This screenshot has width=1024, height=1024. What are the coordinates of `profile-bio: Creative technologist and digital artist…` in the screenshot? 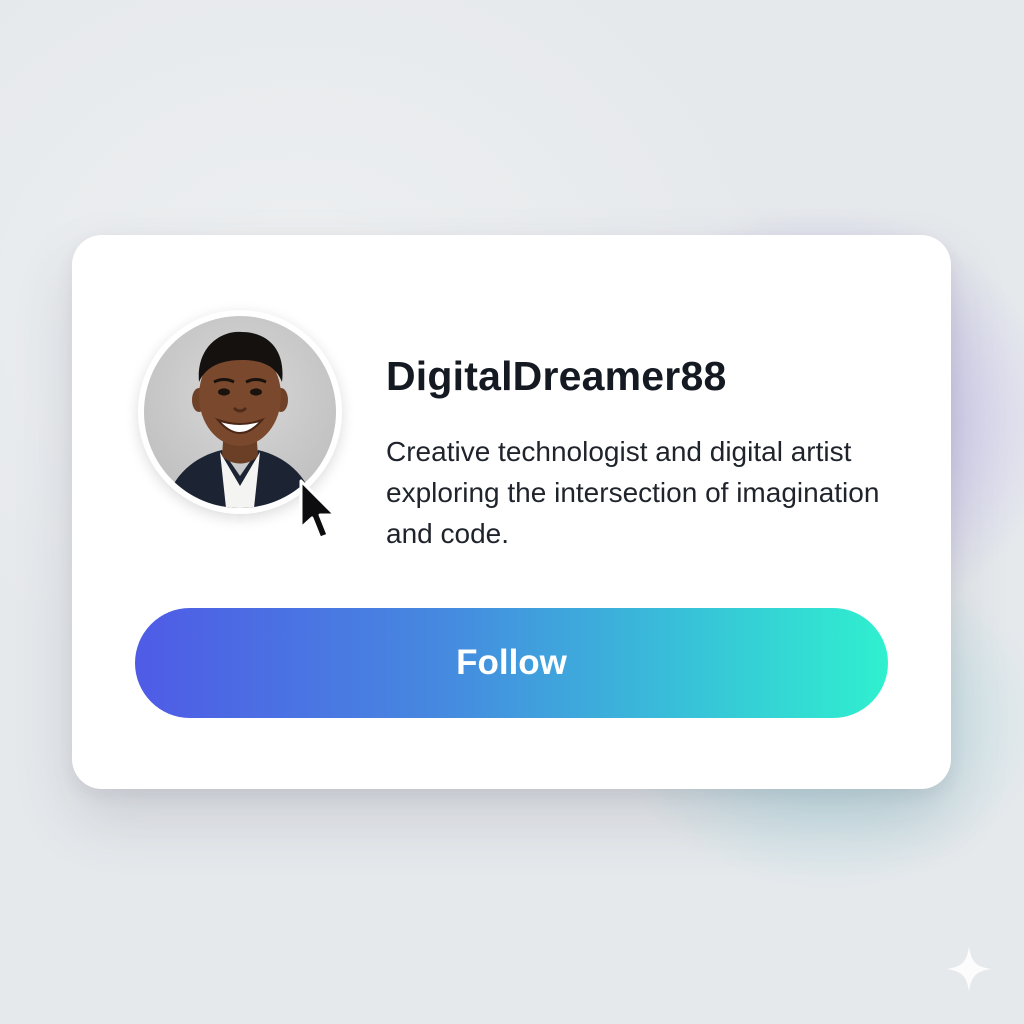 It's located at (633, 492).